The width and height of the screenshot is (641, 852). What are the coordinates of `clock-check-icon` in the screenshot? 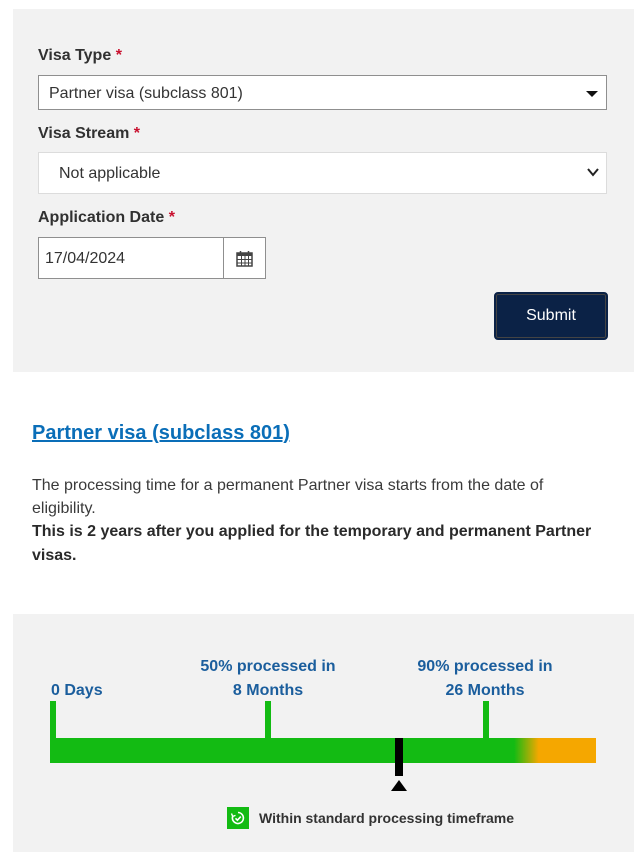 It's located at (238, 818).